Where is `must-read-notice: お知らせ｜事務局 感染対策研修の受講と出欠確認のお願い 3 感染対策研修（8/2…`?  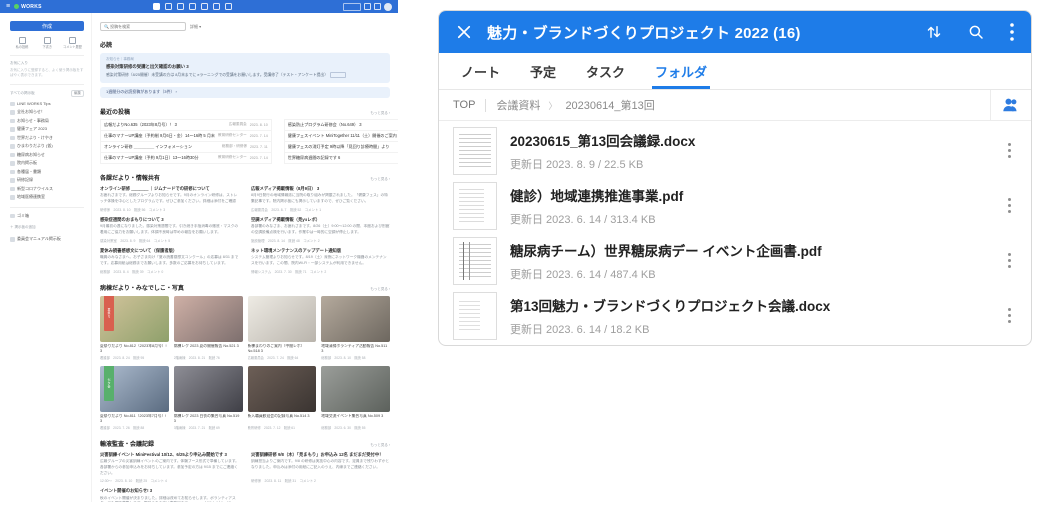
must-read-notice: お知らせ｜事務局 感染対策研修の受講と出欠確認のお願い 3 感染対策研修（8/2… is located at coordinates (245, 68).